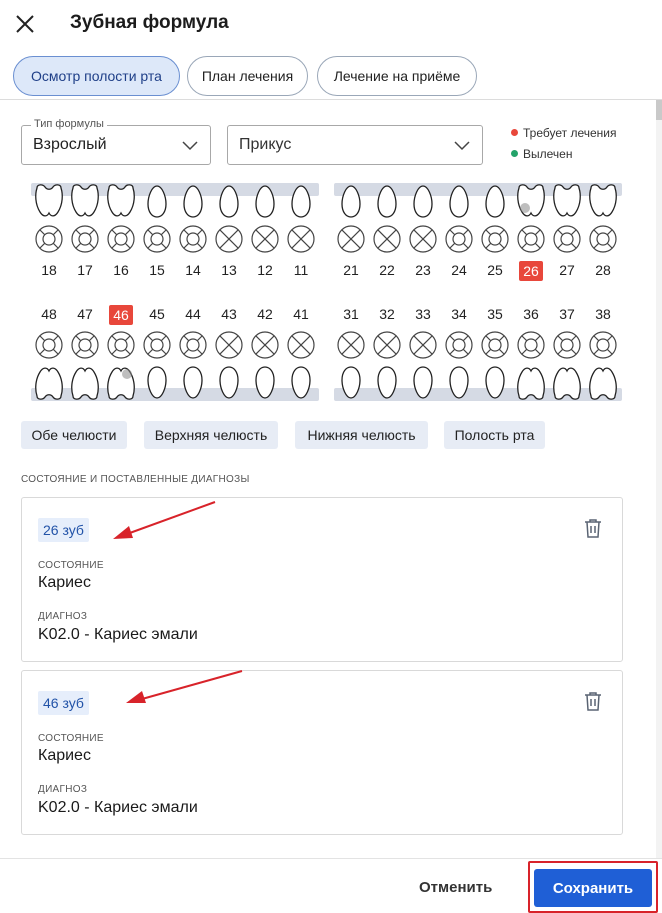 The width and height of the screenshot is (662, 913). I want to click on tooth-number: 33, so click(423, 314).